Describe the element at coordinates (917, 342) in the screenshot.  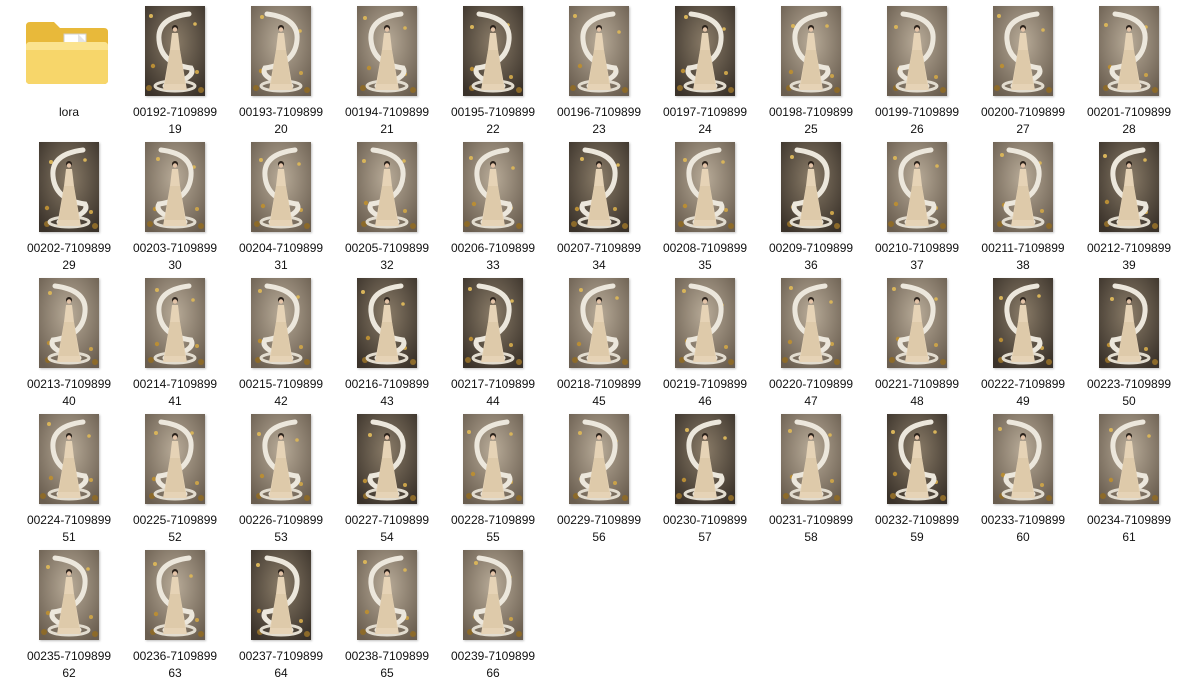
I see `file-item: 00221-7109899 48` at that location.